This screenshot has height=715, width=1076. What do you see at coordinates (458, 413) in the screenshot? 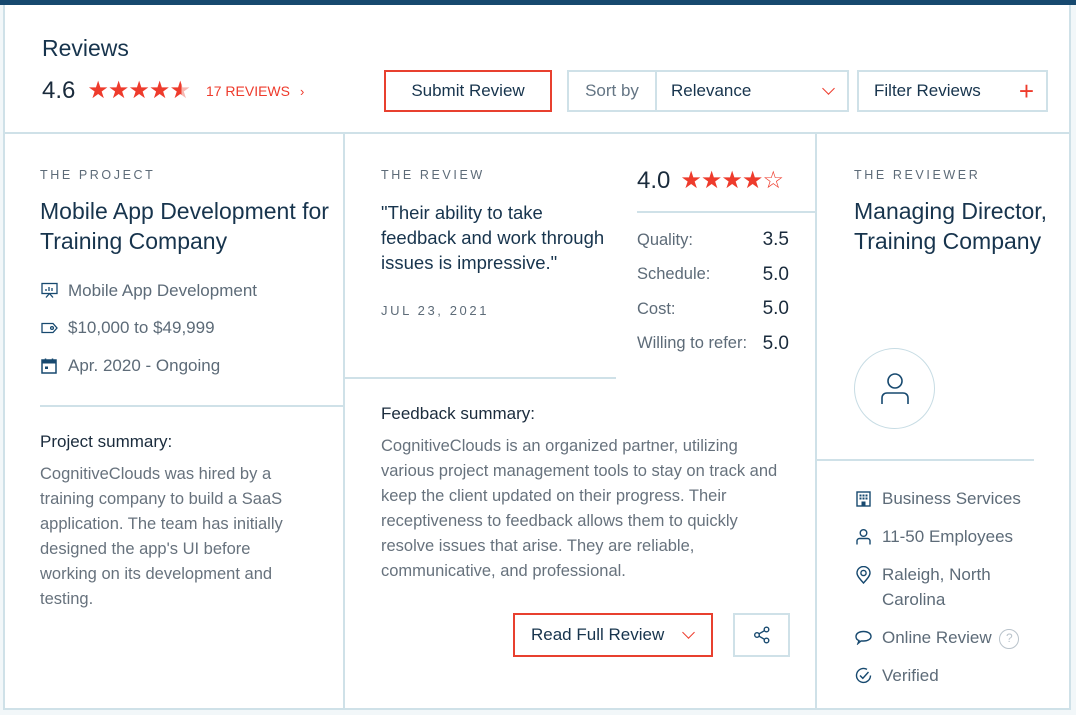
I see `feedback-summary-heading: Feedback summary:` at bounding box center [458, 413].